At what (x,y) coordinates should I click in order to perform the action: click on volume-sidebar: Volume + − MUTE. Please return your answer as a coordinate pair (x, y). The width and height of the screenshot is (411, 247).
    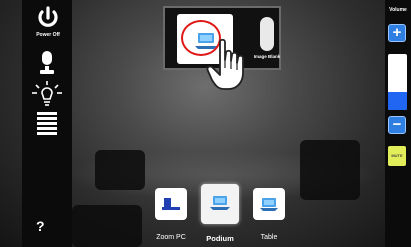
    Looking at the image, I should click on (398, 123).